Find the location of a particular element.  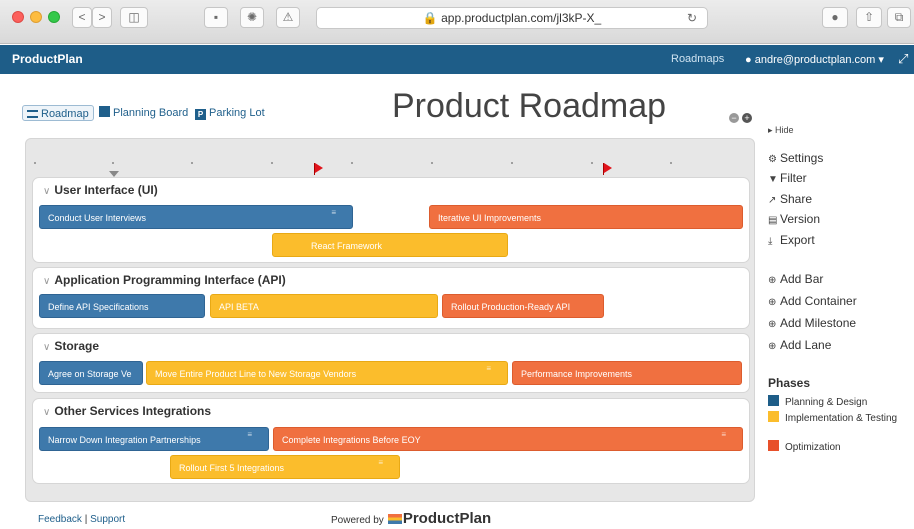

lane-title: ∨ Other Services Integrations is located at coordinates (127, 411).